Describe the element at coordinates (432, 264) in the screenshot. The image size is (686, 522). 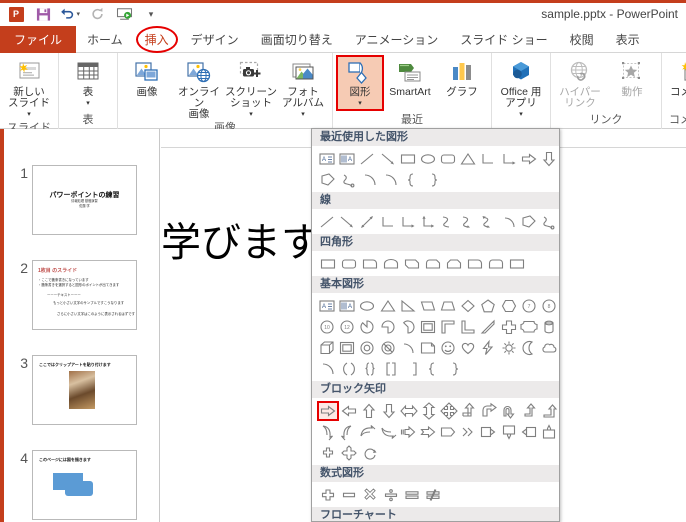
I see `shape-snip-round-icon` at that location.